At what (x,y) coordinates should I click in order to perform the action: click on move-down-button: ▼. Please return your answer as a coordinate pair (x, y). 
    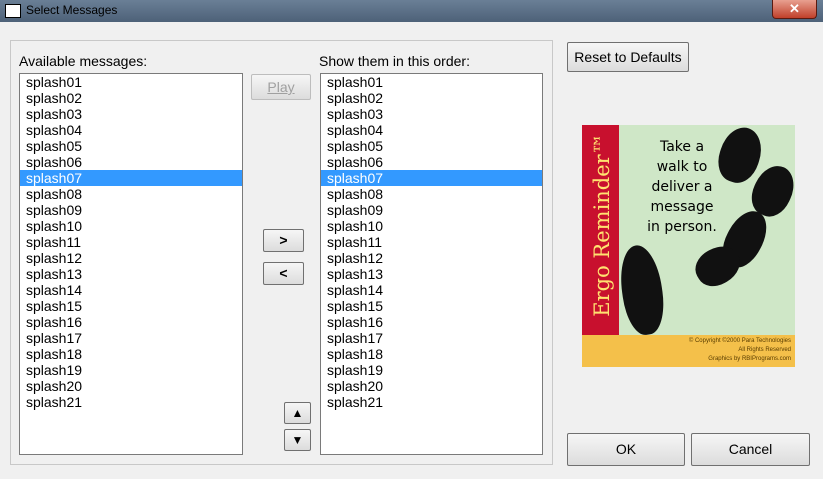
    Looking at the image, I should click on (297, 440).